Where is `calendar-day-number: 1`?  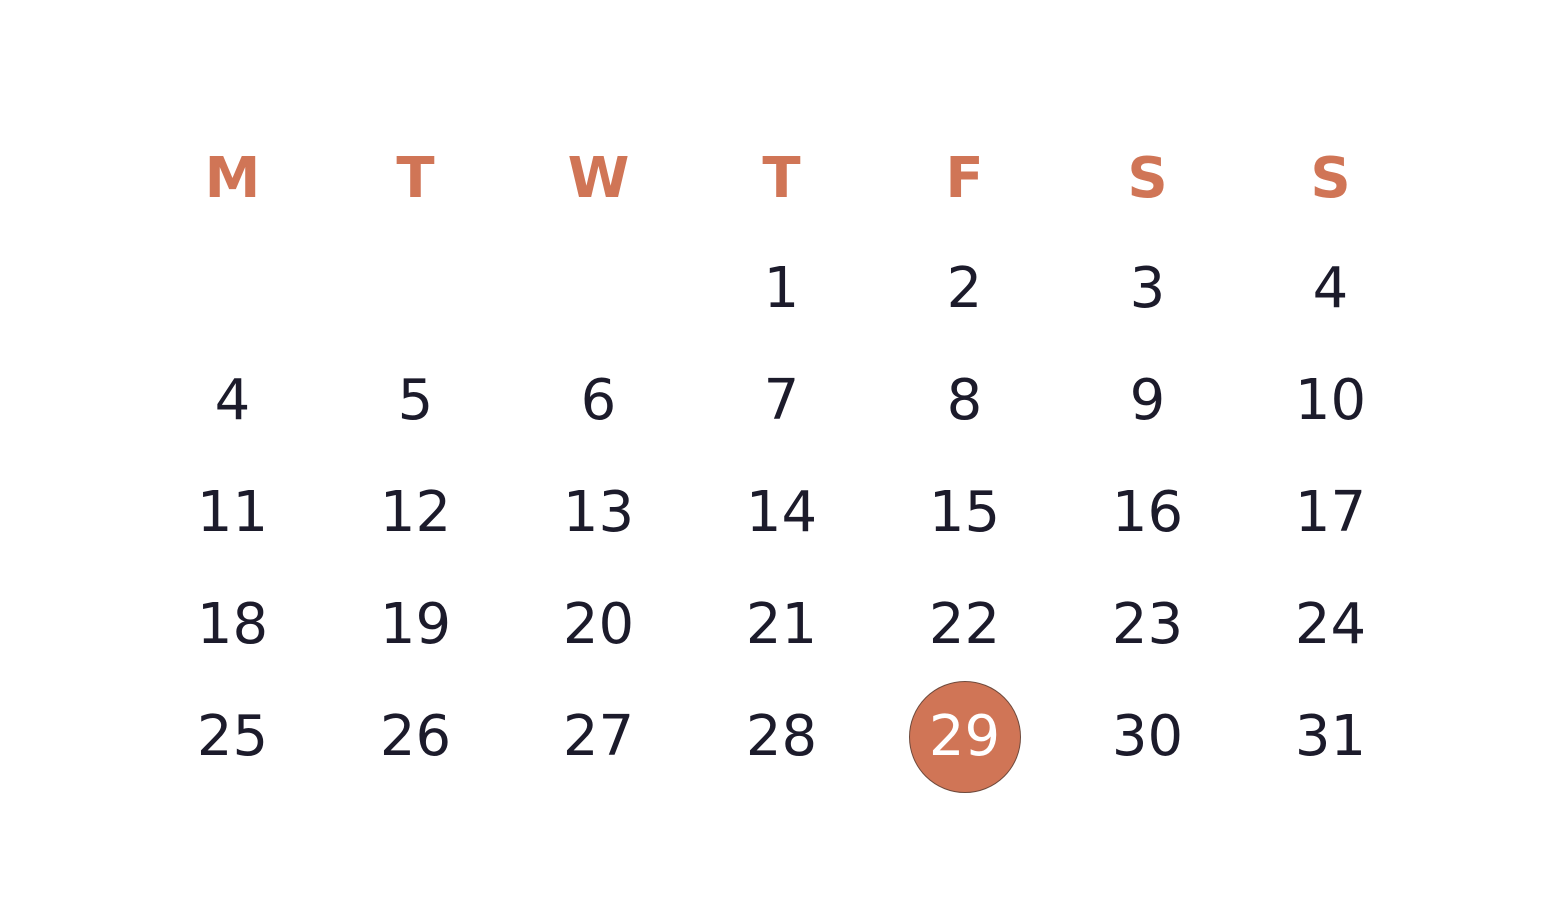 calendar-day-number: 1 is located at coordinates (781, 288).